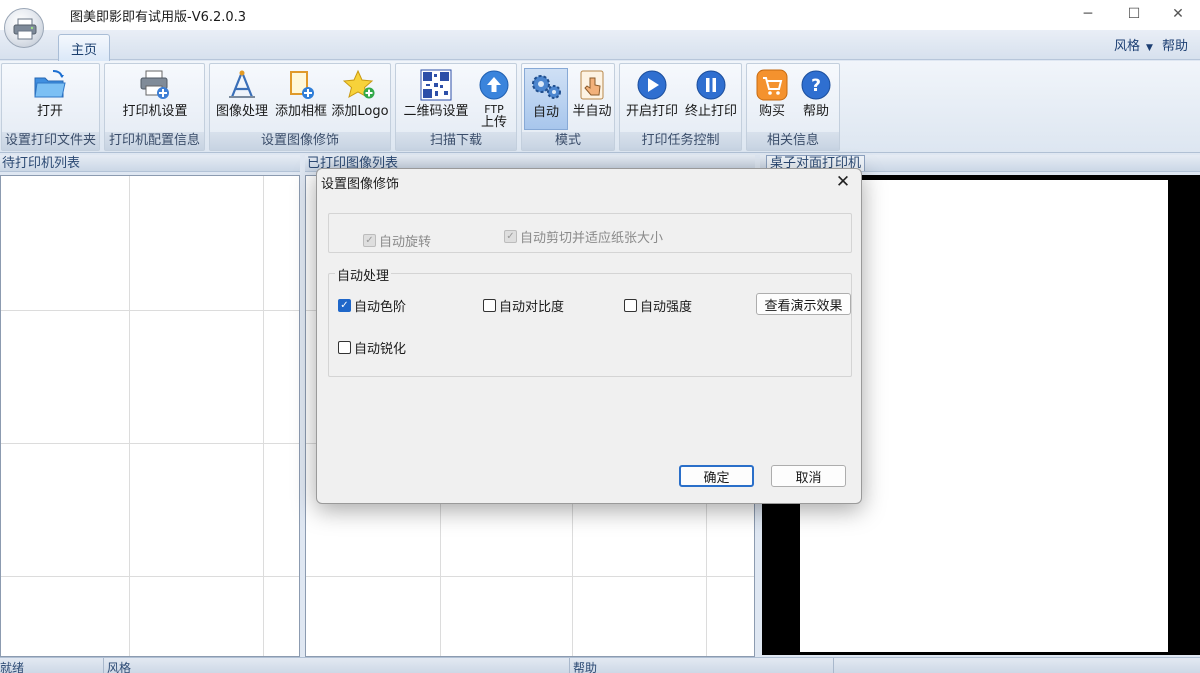 The image size is (1200, 673). I want to click on help-menu-label: 帮助, so click(1175, 46).